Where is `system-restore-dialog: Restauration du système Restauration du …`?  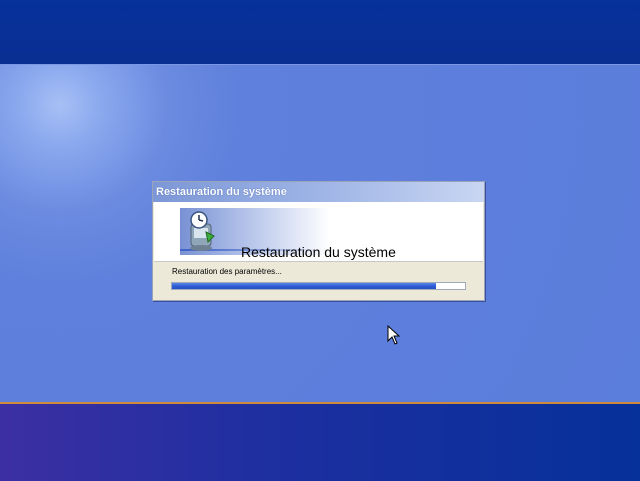 system-restore-dialog: Restauration du système Restauration du … is located at coordinates (318, 241).